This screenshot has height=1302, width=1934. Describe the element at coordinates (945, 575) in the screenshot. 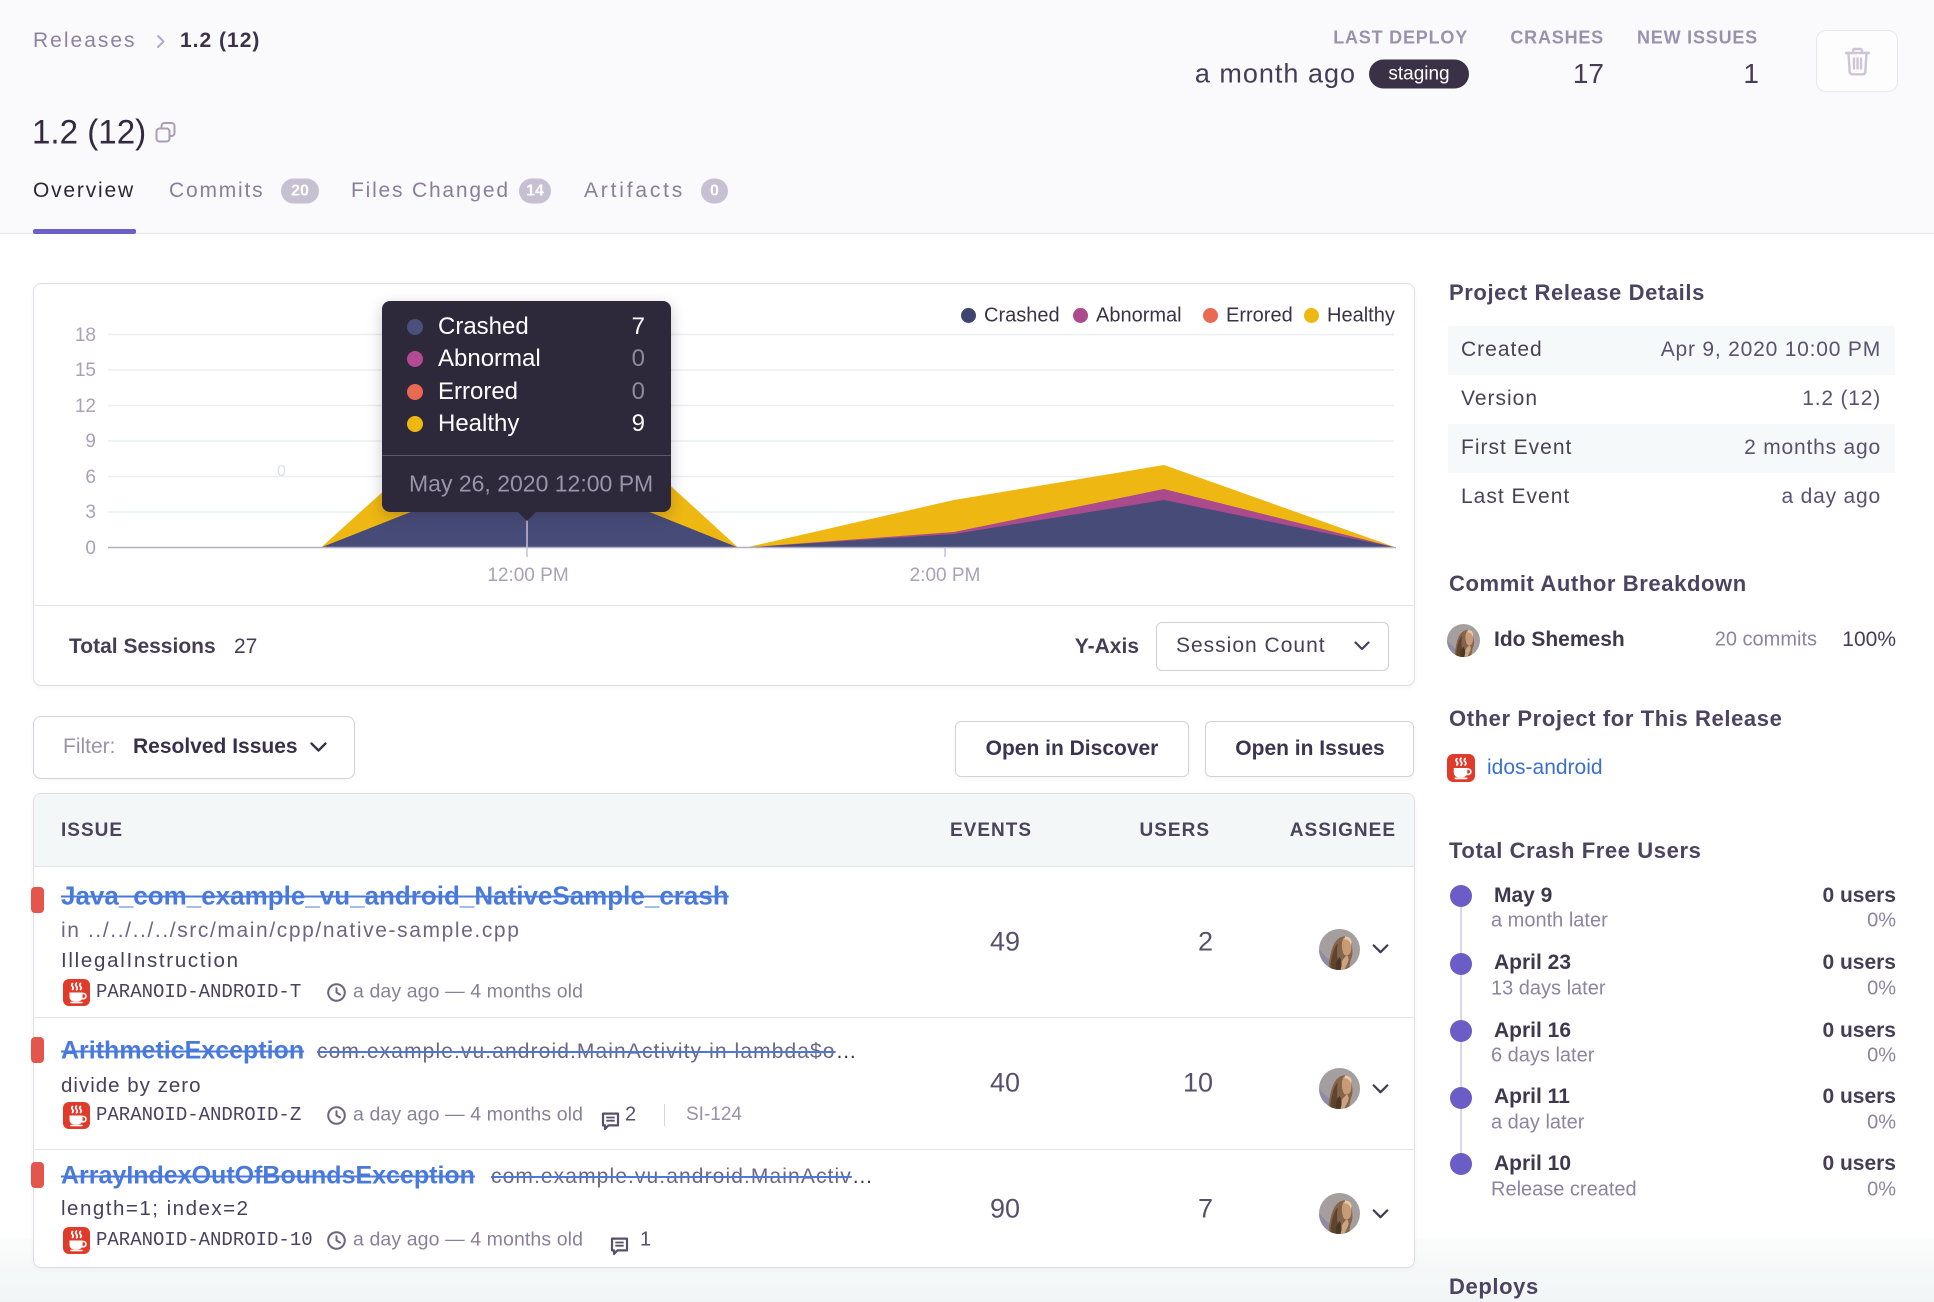

I see `svg-text: 2:00 PM` at that location.